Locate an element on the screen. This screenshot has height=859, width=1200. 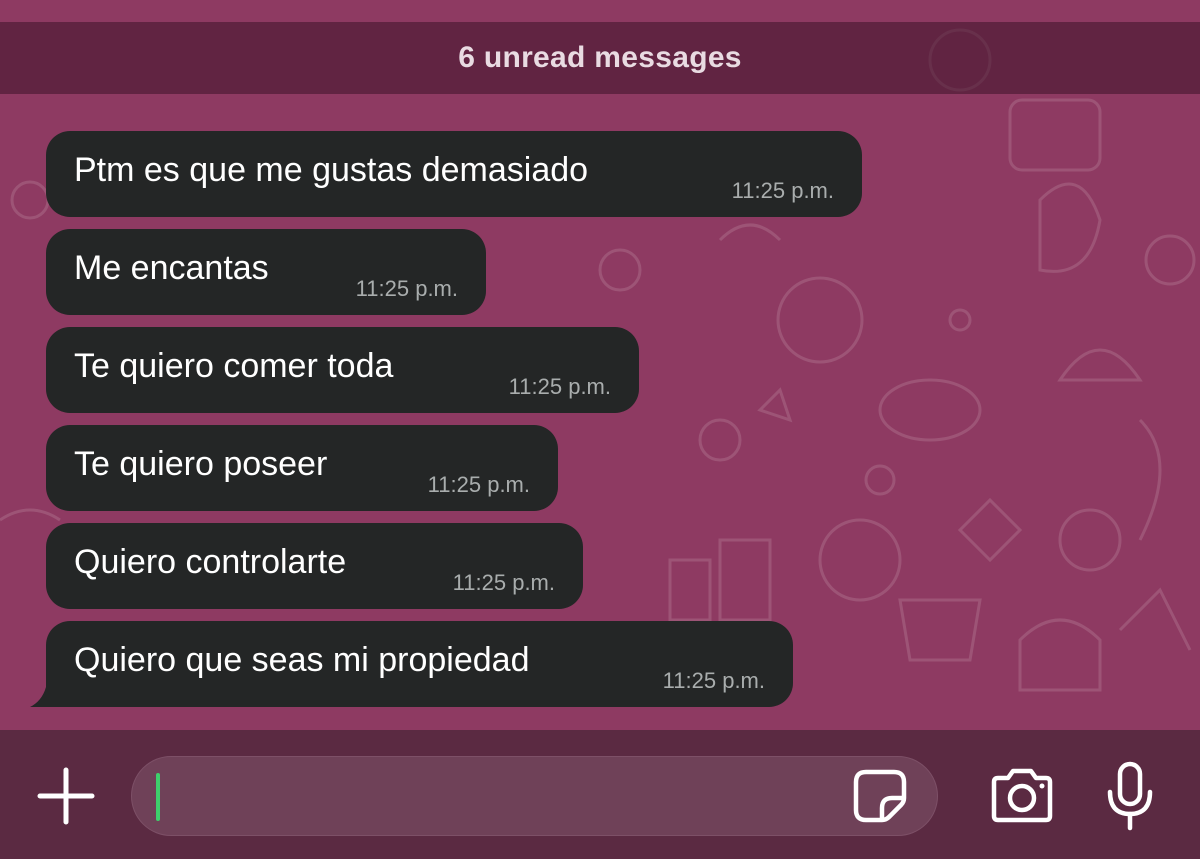
plus-icon is located at coordinates (66, 796).